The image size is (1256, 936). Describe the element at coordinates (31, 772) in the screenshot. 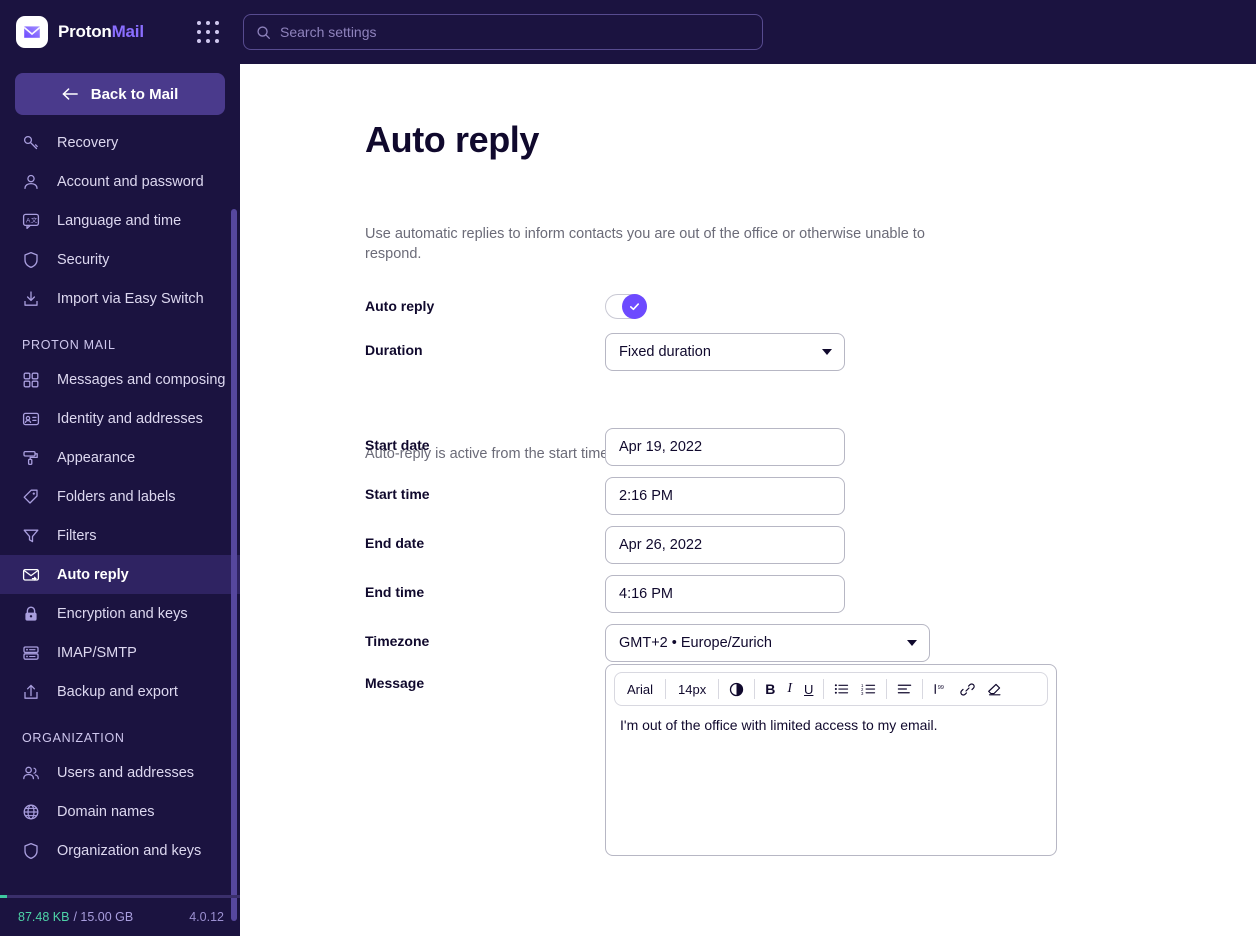

I see `users-icon` at that location.